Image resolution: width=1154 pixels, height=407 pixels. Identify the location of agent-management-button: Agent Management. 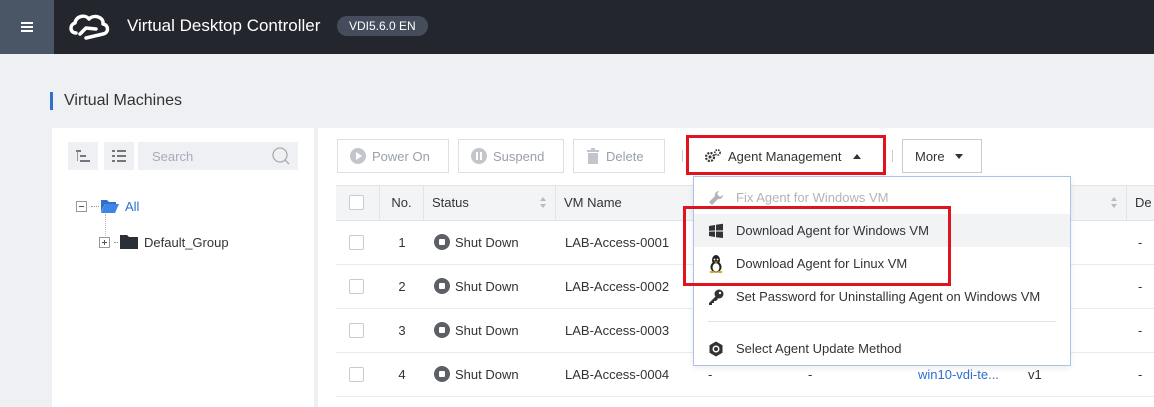
(787, 156).